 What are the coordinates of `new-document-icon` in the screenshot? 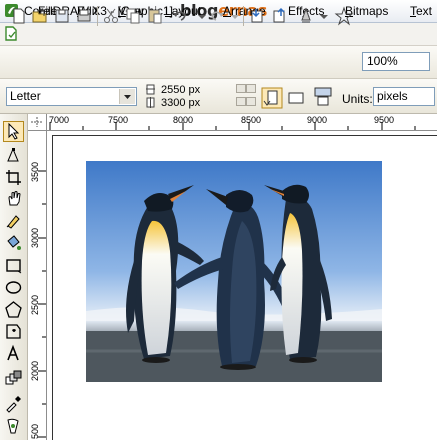 It's located at (19, 16).